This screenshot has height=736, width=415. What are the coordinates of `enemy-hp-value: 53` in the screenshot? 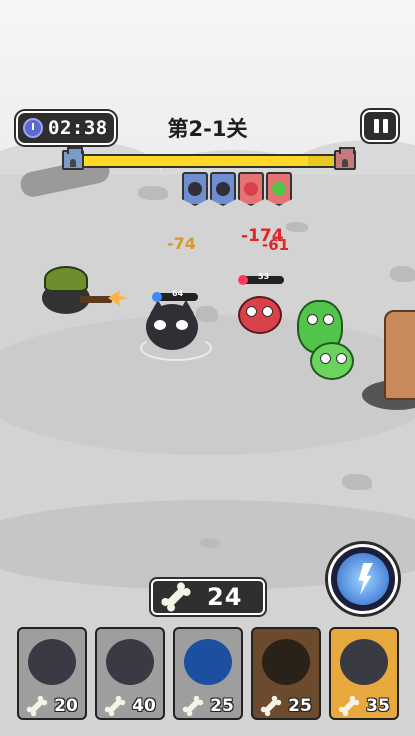 It's located at (264, 276).